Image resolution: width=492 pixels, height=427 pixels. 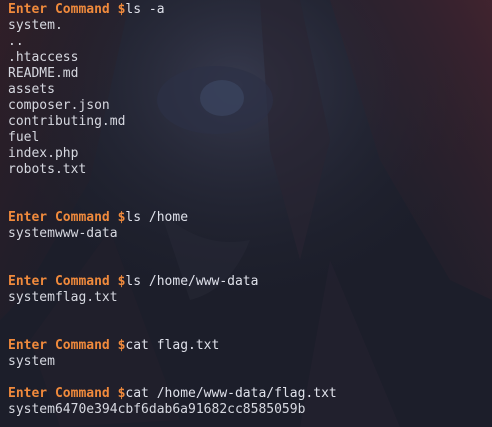 I want to click on output-line: systemwww-data, so click(x=63, y=233).